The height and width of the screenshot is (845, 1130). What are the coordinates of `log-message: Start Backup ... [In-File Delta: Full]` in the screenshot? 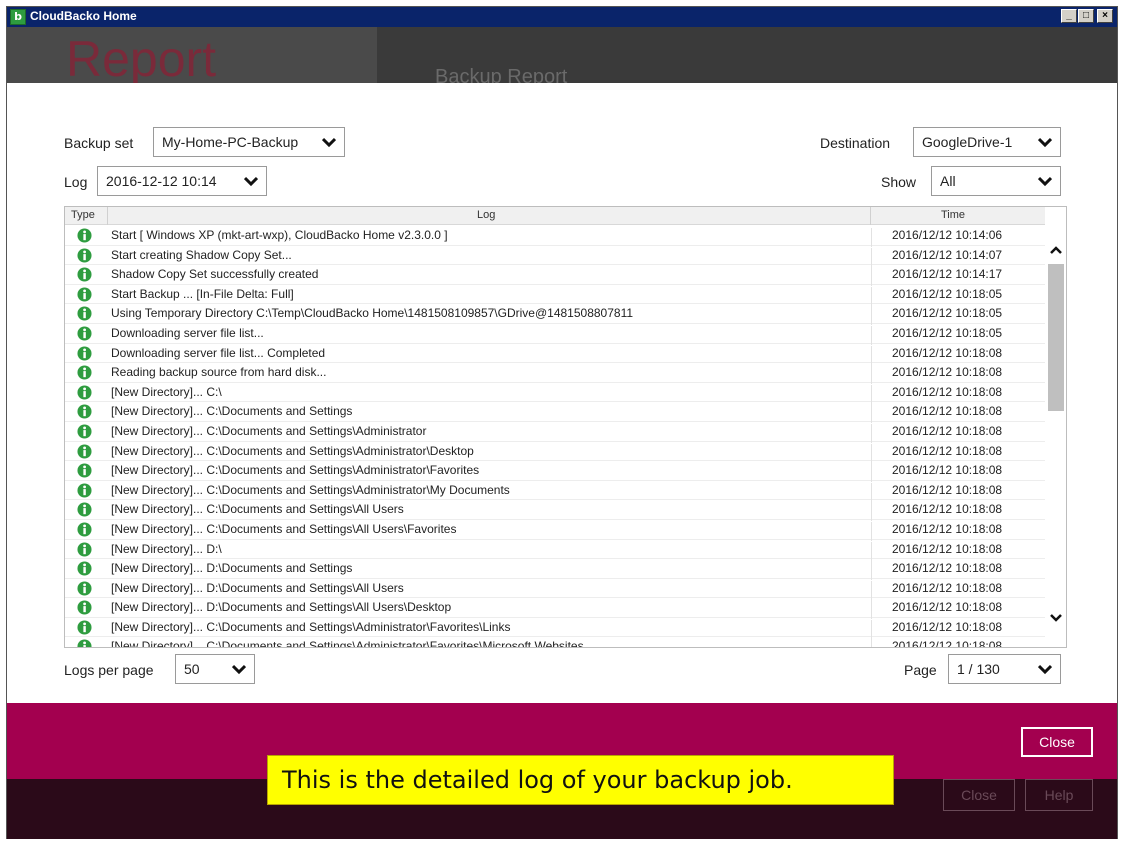 It's located at (202, 293).